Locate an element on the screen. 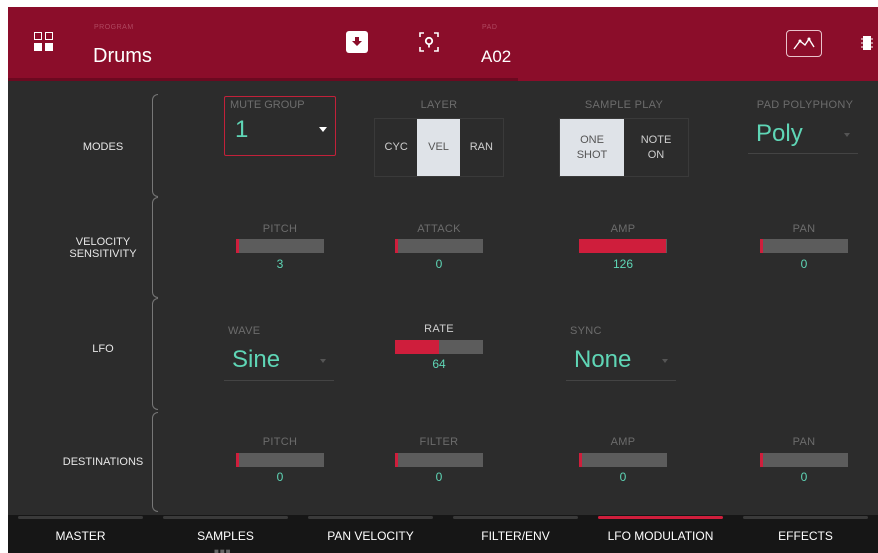  mute-group-label: MUTE GROUP is located at coordinates (267, 105).